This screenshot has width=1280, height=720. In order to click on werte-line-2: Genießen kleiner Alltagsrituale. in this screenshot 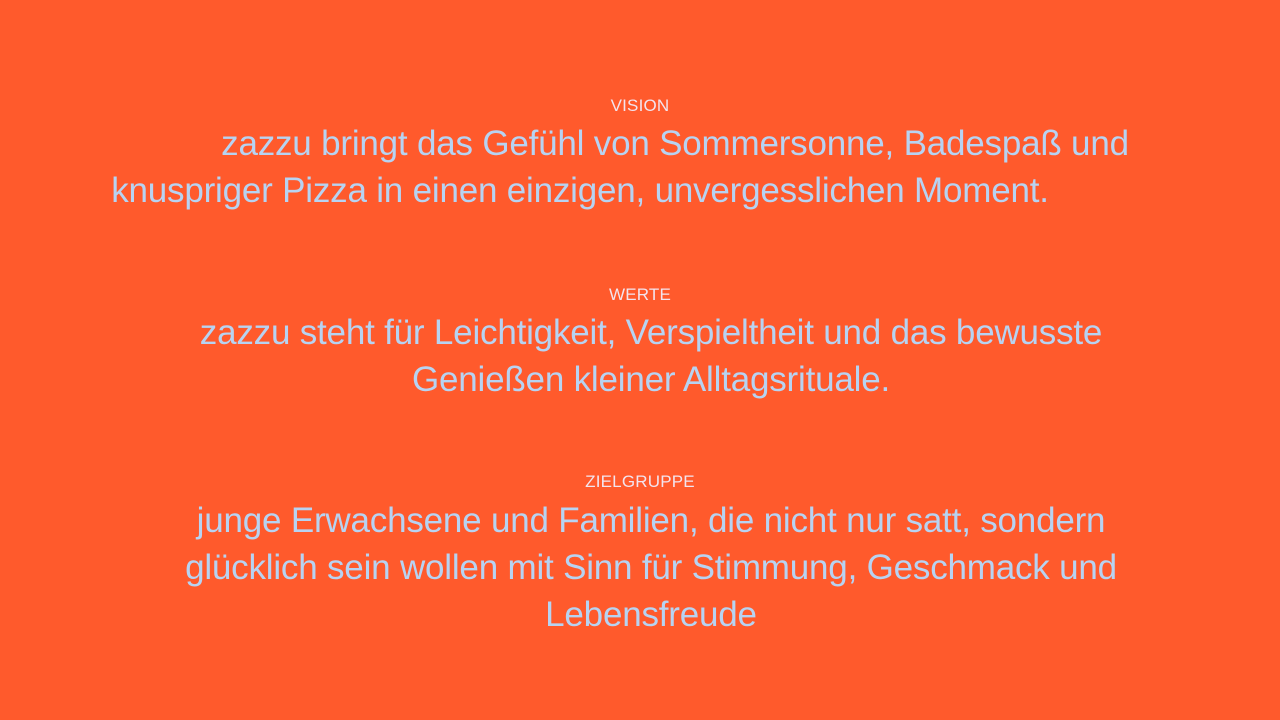, I will do `click(651, 379)`.